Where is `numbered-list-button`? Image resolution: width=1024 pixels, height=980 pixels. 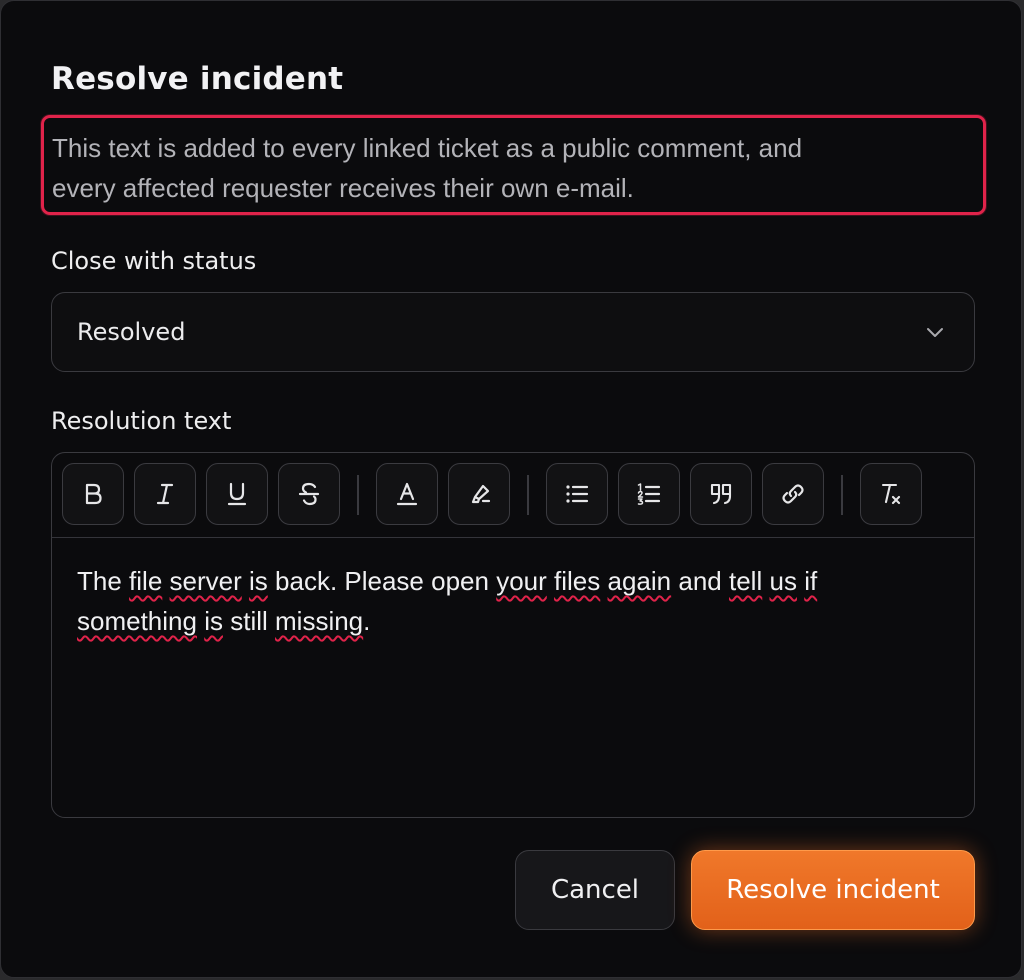 numbered-list-button is located at coordinates (649, 494).